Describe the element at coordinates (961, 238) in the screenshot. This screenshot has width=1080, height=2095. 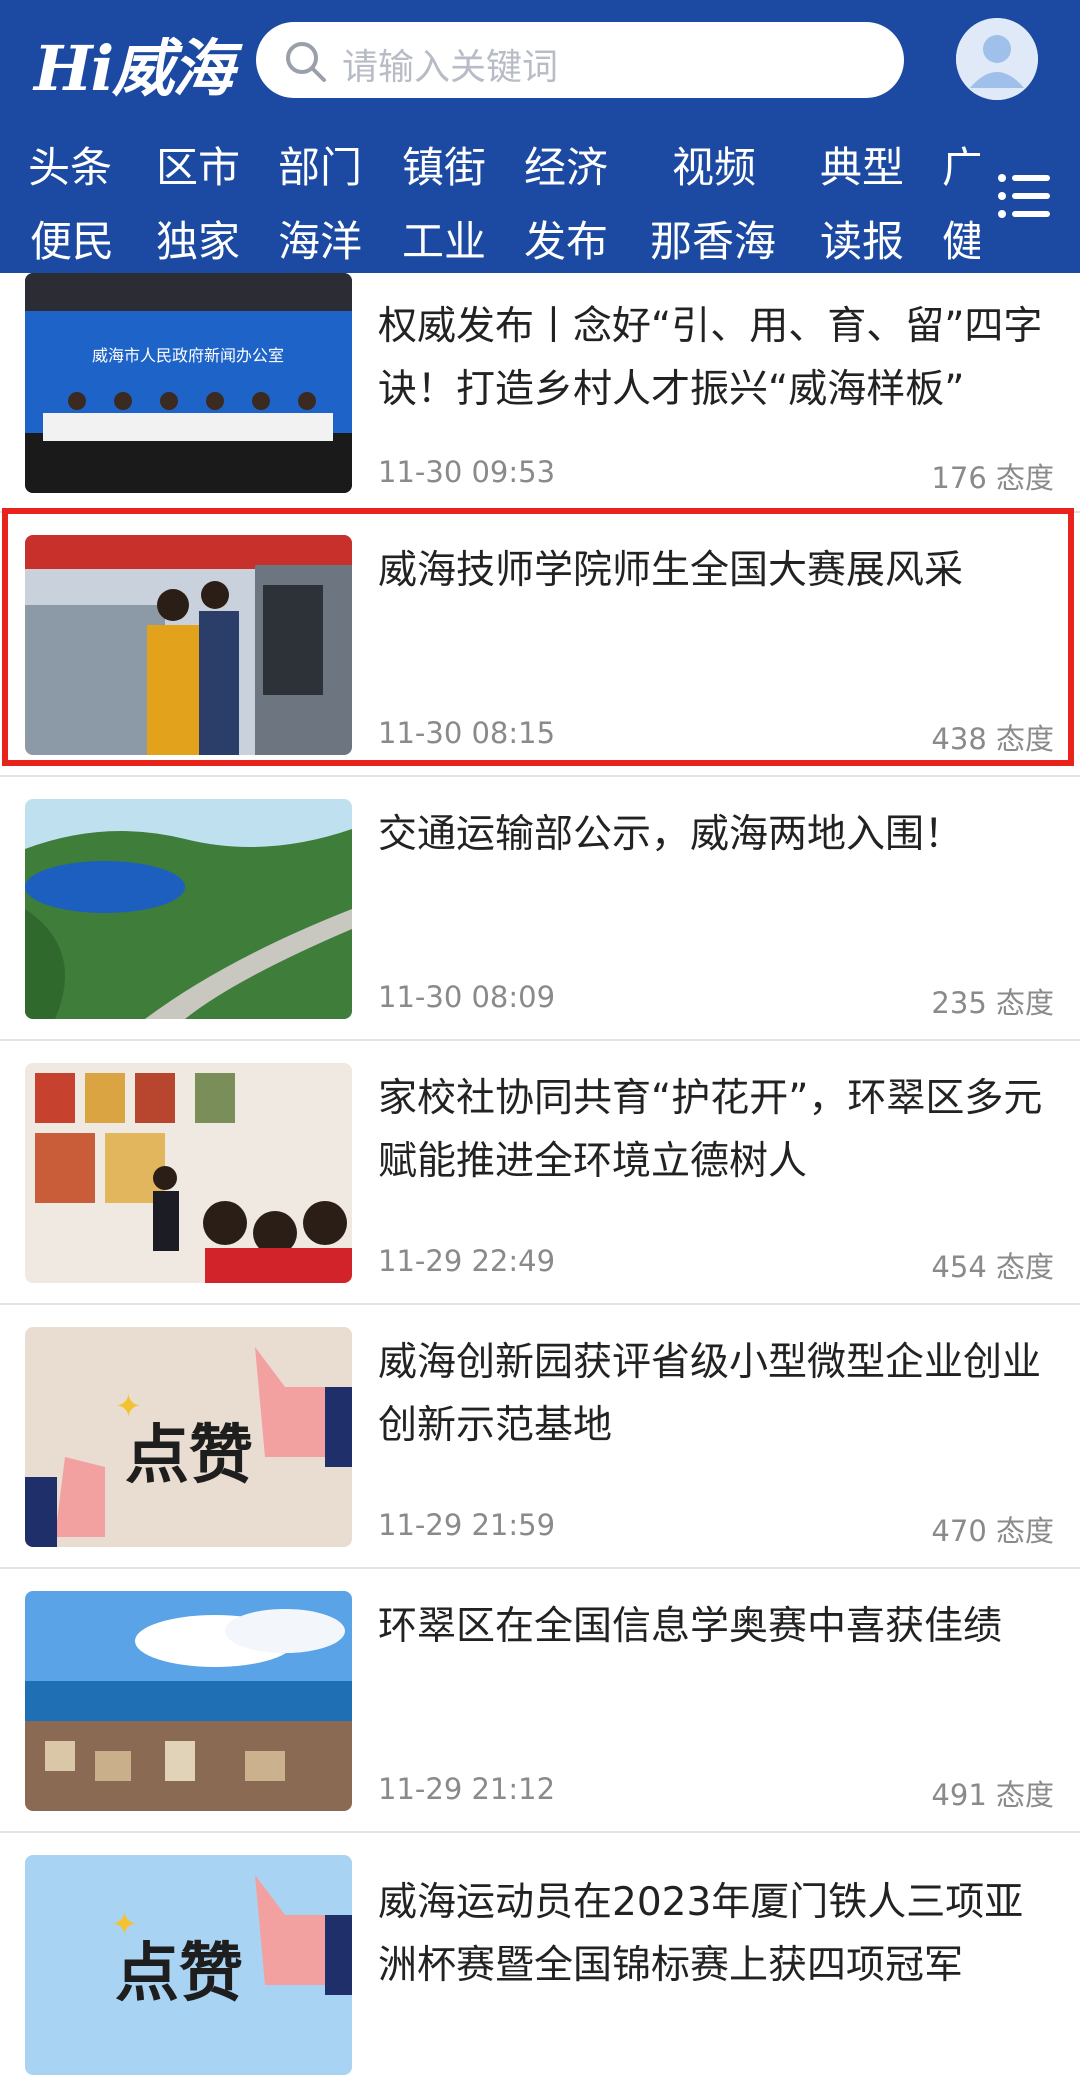
I see `tab-jian: 健` at that location.